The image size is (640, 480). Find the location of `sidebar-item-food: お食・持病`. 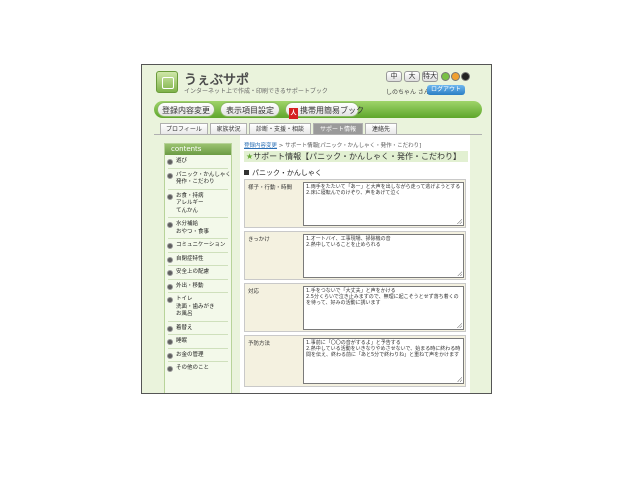

sidebar-item-food: お食・持病 is located at coordinates (198, 197).